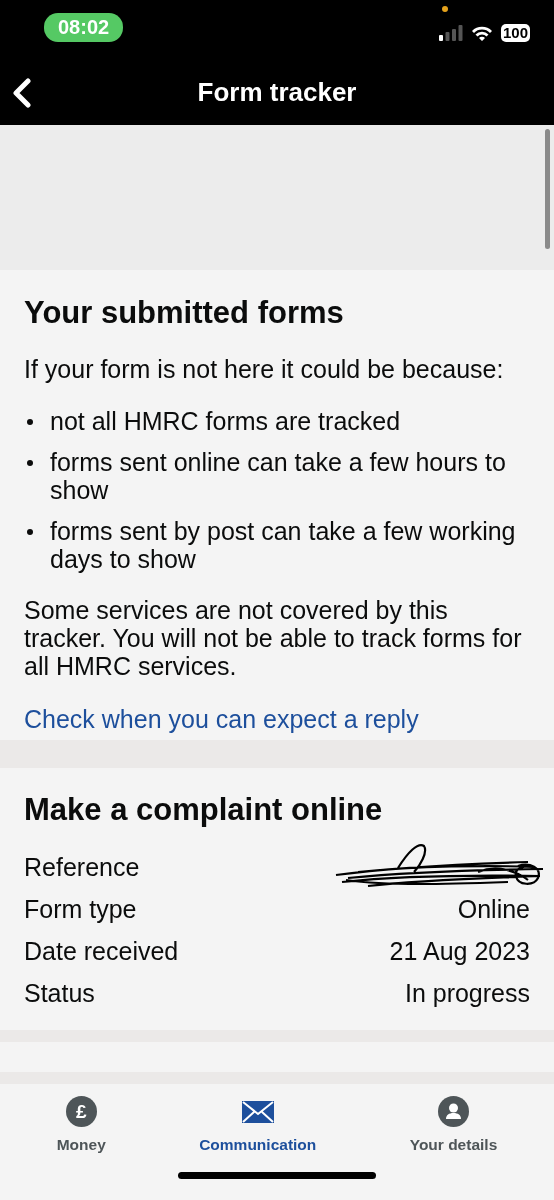  What do you see at coordinates (453, 1111) in the screenshot?
I see `person-icon` at bounding box center [453, 1111].